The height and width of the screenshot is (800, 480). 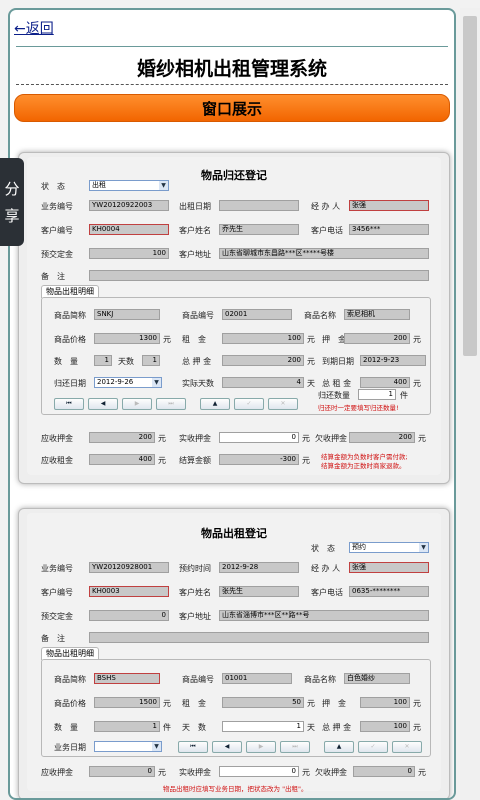 I want to click on actual-days-label: 实际天数, so click(x=198, y=383).